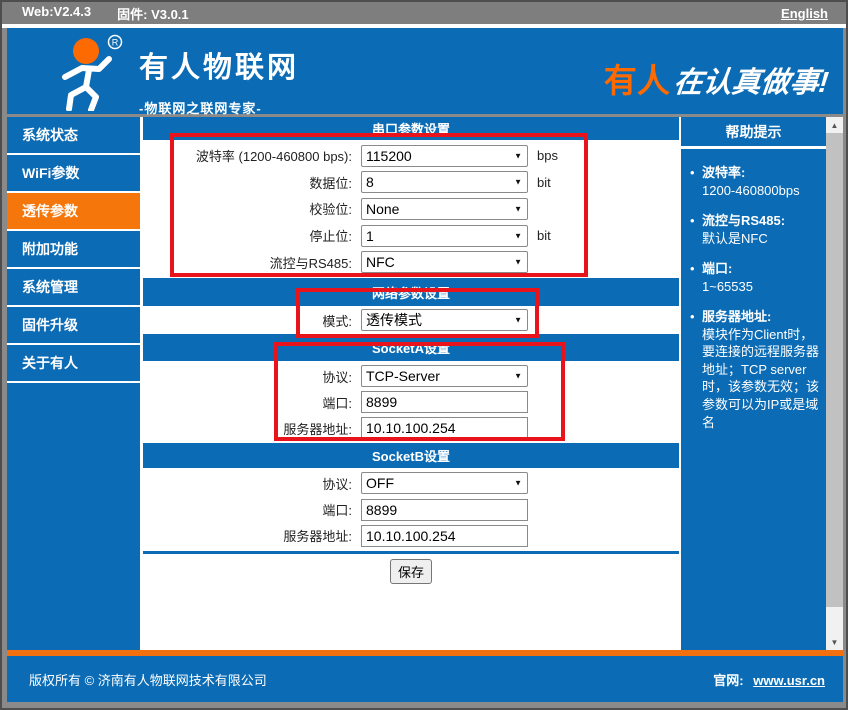 The width and height of the screenshot is (848, 710). Describe the element at coordinates (804, 13) in the screenshot. I see `english-language-link: English` at that location.